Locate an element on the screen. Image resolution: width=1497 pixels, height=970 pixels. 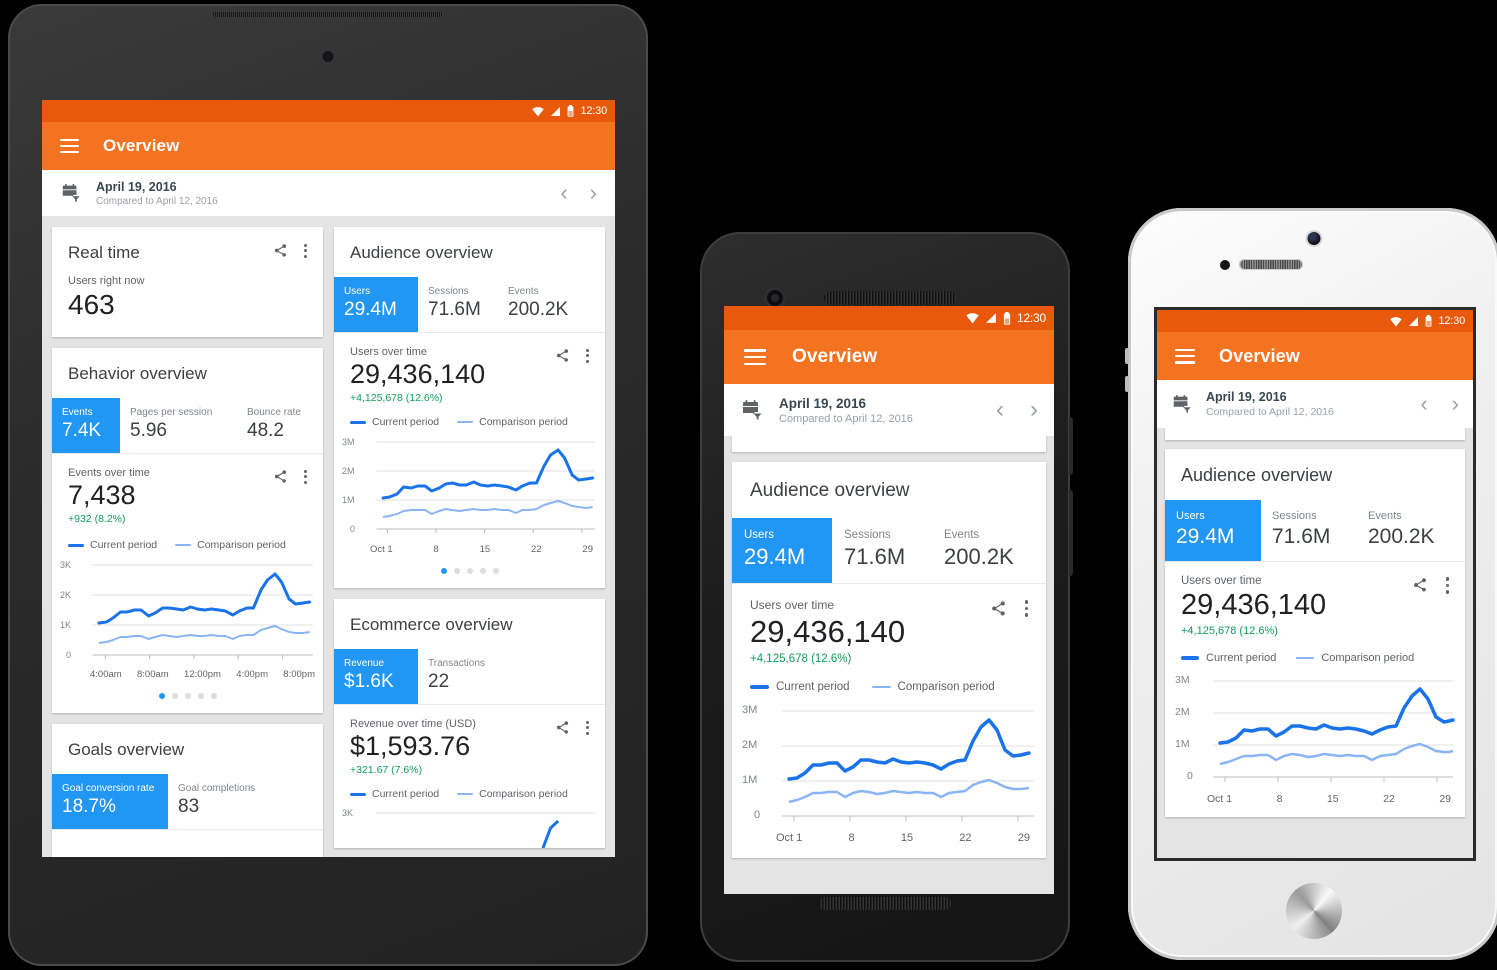
android-earpiece-grille is located at coordinates (890, 298).